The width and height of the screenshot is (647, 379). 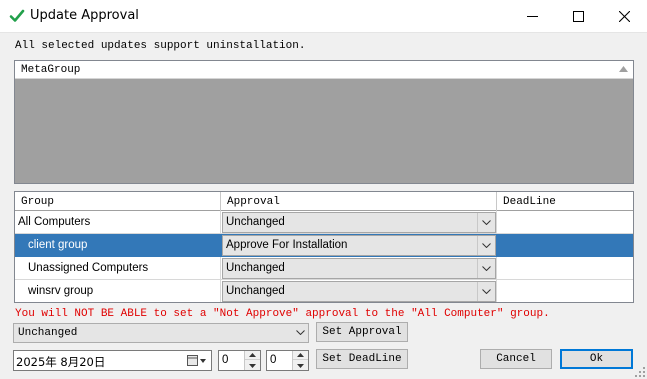 What do you see at coordinates (287, 245) in the screenshot?
I see `approval-value: Approve For Installation` at bounding box center [287, 245].